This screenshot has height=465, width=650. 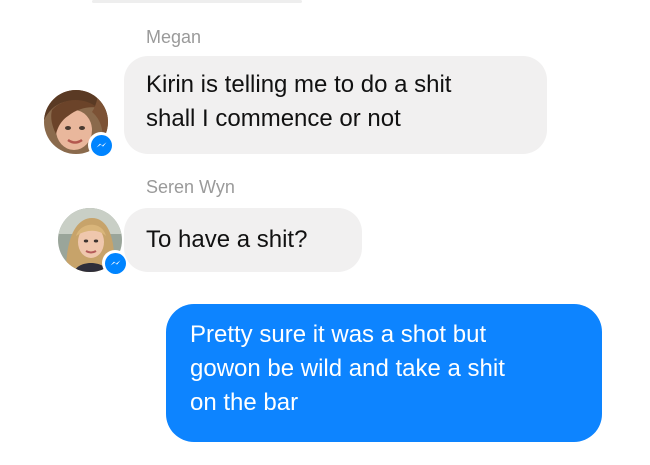 What do you see at coordinates (197, 1) in the screenshot?
I see `previous-message-edge` at bounding box center [197, 1].